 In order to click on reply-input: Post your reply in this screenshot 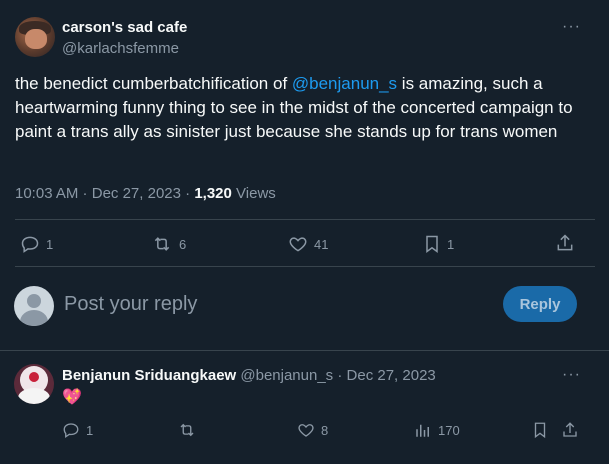, I will do `click(130, 304)`.